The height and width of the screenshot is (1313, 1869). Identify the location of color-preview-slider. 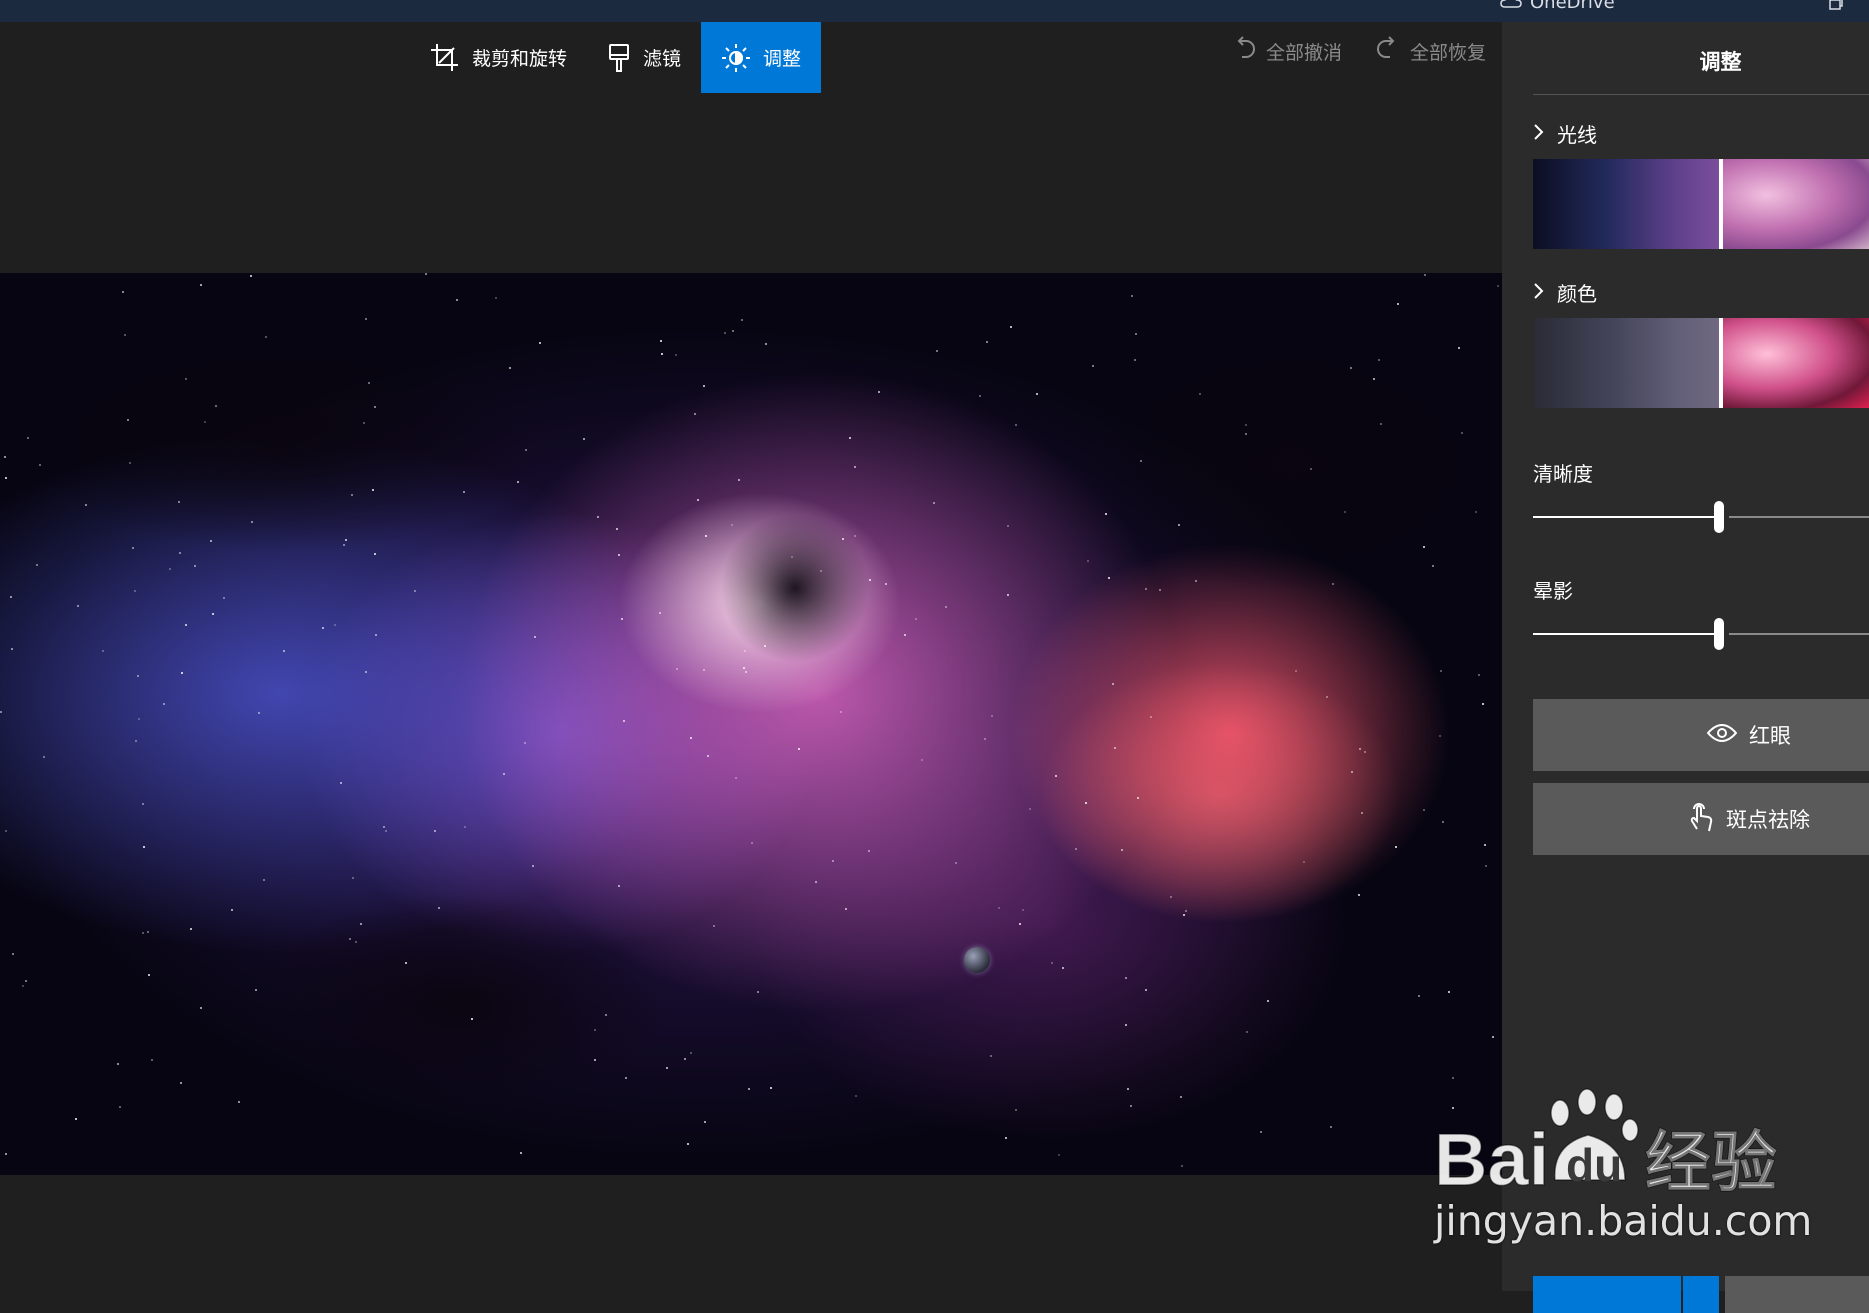
(1701, 363).